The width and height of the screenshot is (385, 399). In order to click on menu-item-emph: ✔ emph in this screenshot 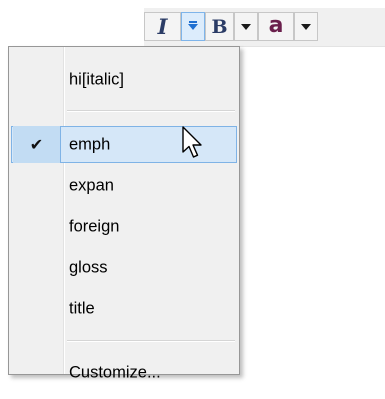, I will do `click(124, 144)`.